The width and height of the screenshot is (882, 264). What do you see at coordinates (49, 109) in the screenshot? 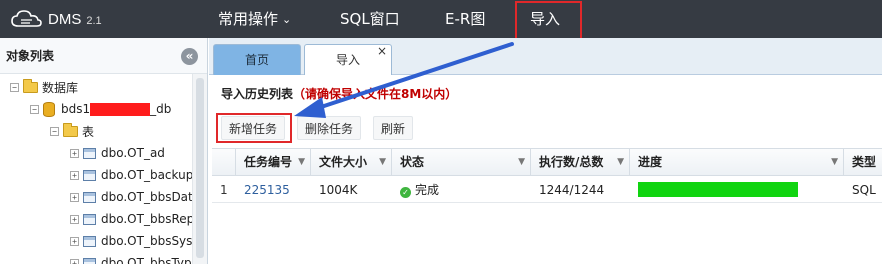
I see `database-icon` at bounding box center [49, 109].